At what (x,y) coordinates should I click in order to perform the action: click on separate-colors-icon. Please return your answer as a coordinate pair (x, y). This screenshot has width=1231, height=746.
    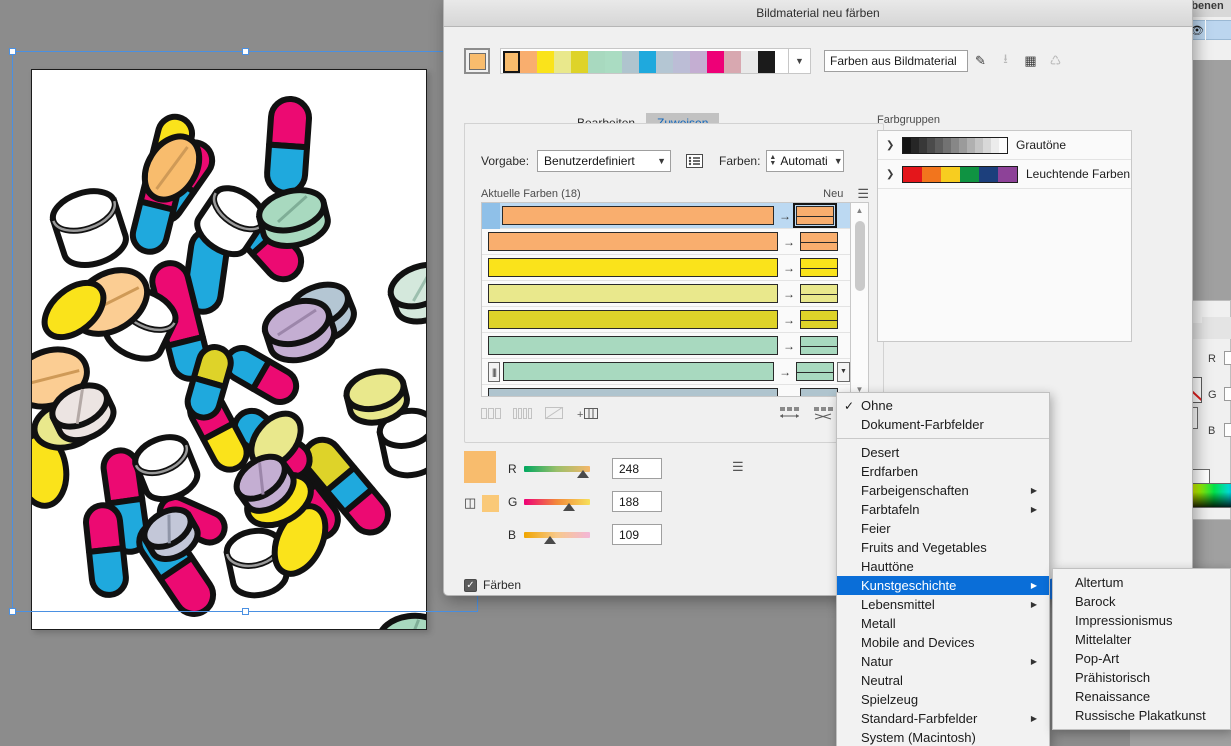
    Looking at the image, I should click on (491, 413).